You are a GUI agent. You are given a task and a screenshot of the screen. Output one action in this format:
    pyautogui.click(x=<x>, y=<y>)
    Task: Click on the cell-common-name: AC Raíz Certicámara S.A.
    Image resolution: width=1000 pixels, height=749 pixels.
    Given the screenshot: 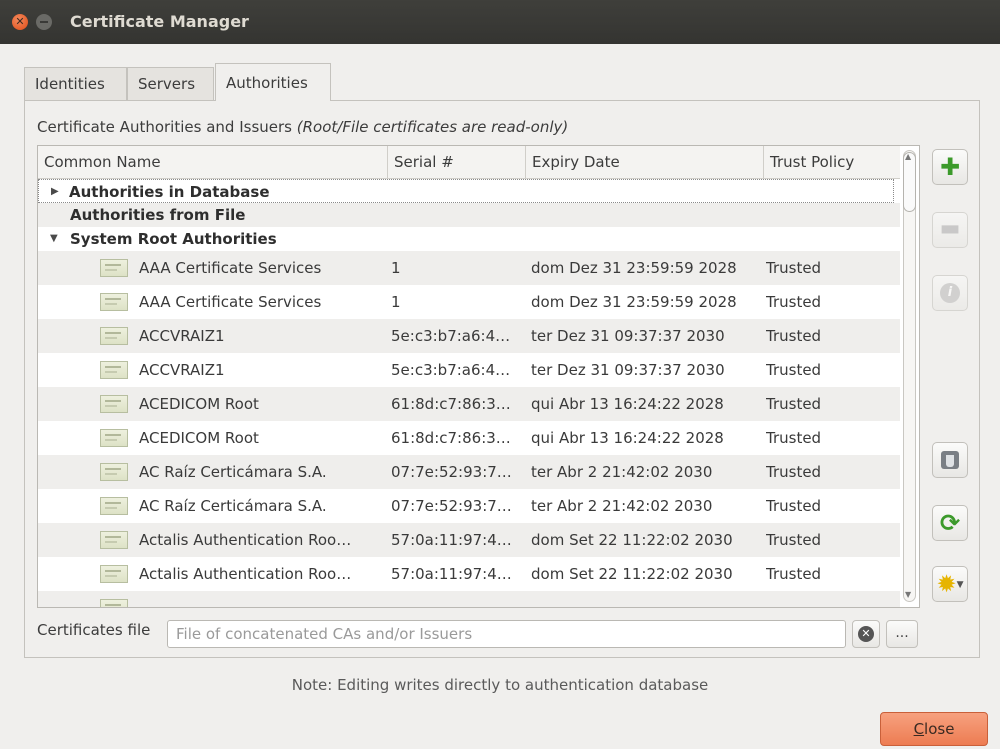 What is the action you would take?
    pyautogui.click(x=233, y=506)
    